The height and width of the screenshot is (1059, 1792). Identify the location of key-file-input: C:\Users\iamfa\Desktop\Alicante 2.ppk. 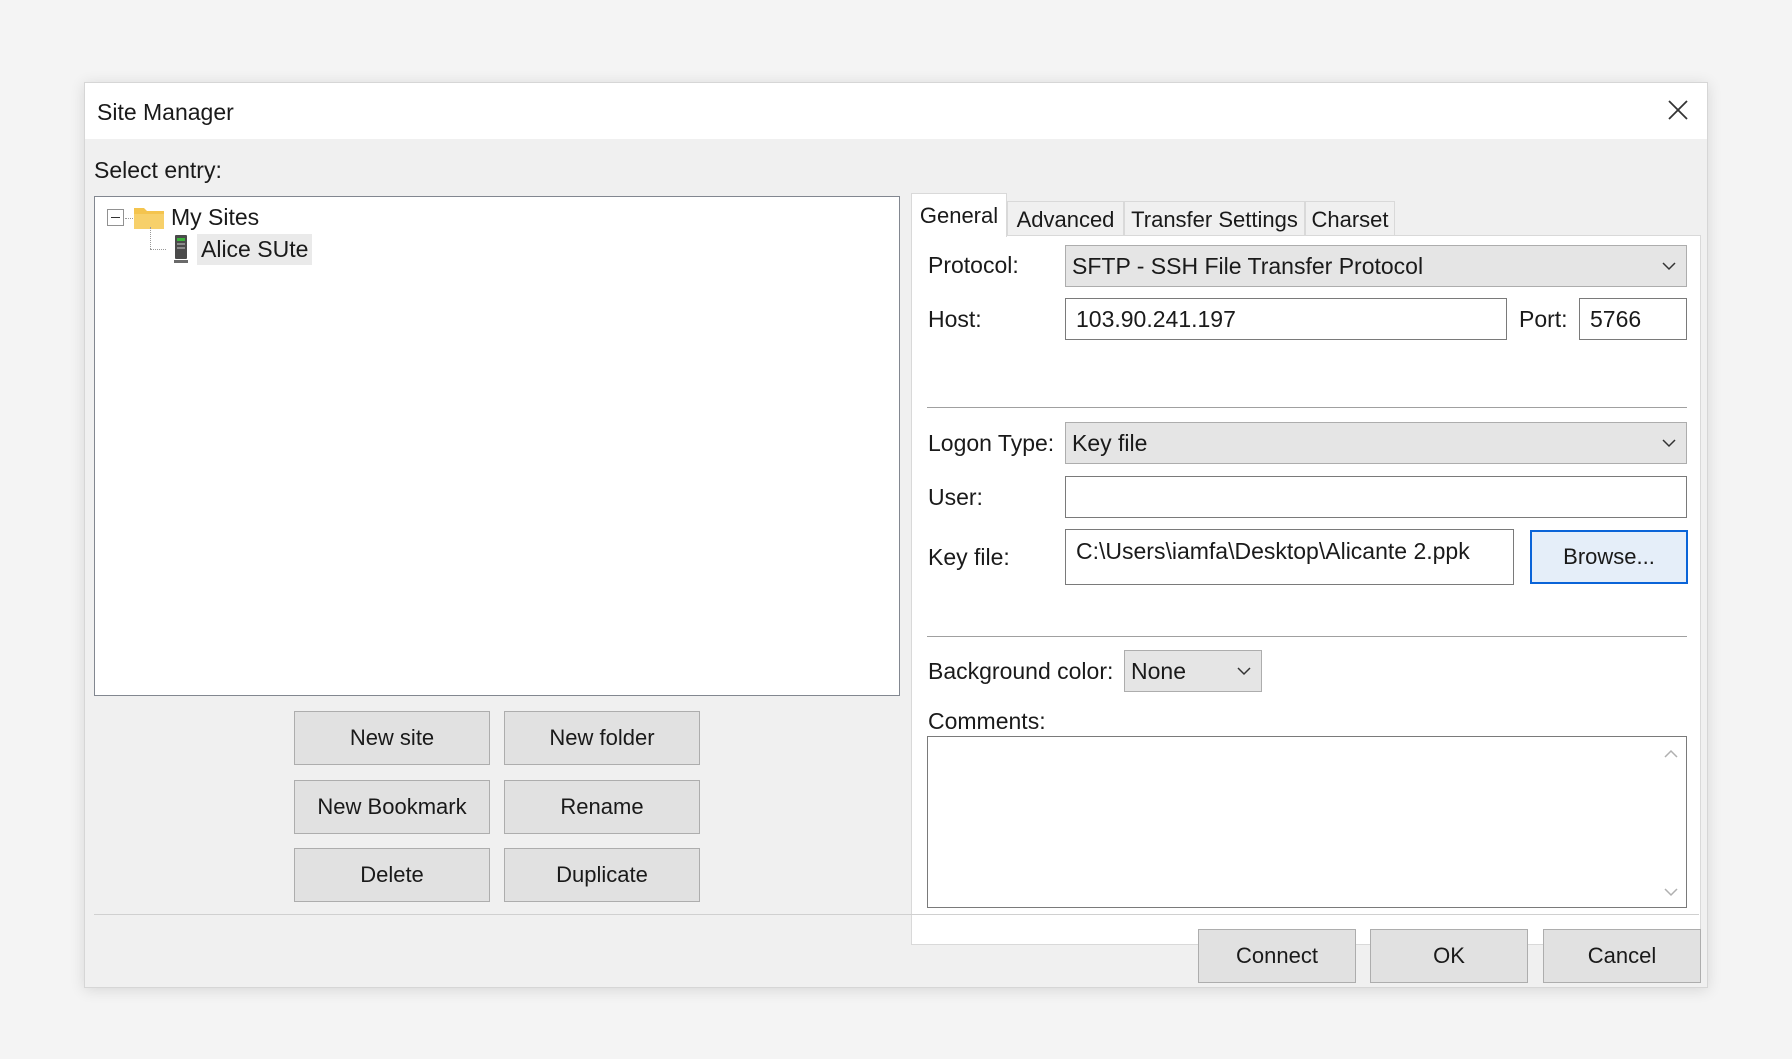
(1289, 557).